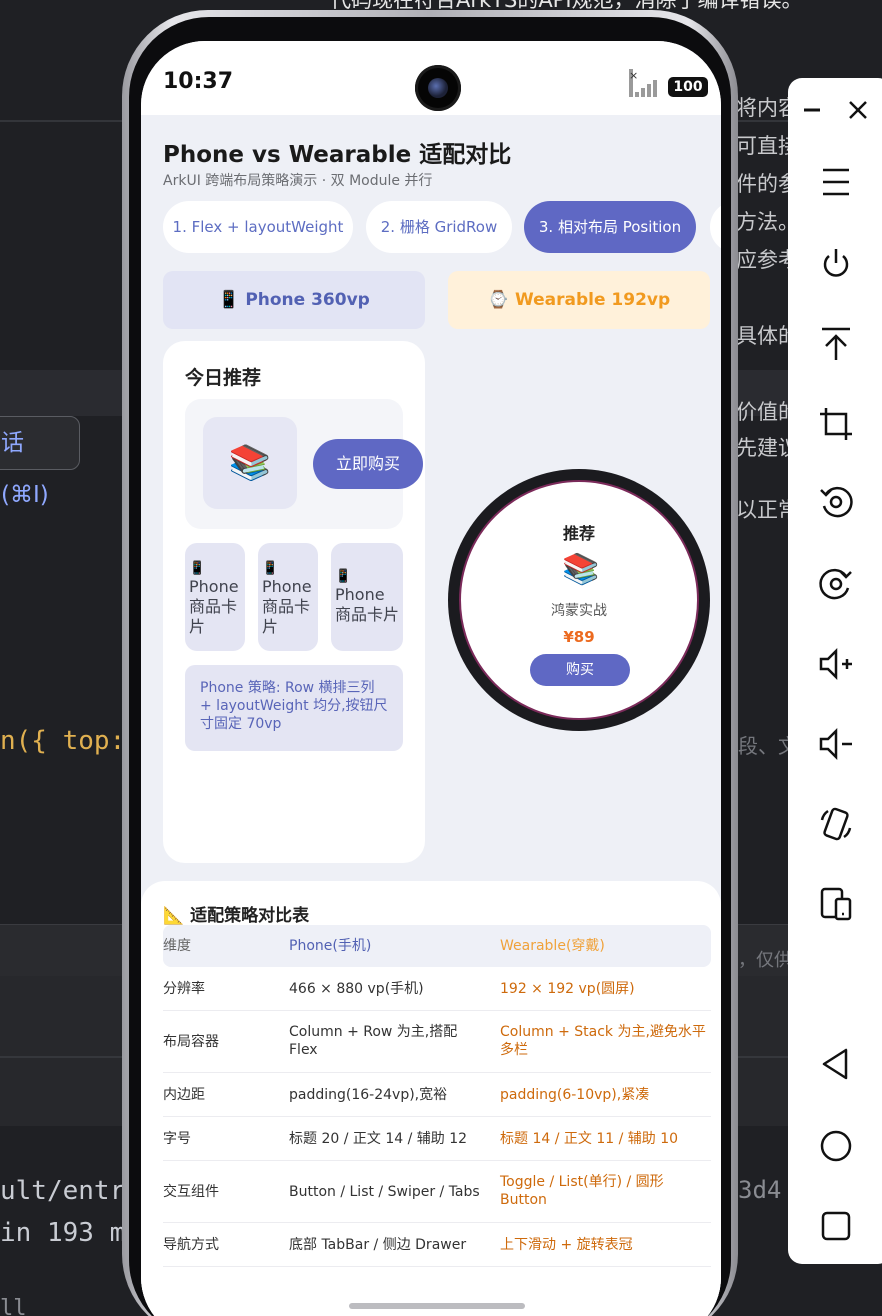 The height and width of the screenshot is (1316, 882). What do you see at coordinates (582, 1191) in the screenshot?
I see `row-wearable: Toggle / List(单行) / 圆形 Button` at bounding box center [582, 1191].